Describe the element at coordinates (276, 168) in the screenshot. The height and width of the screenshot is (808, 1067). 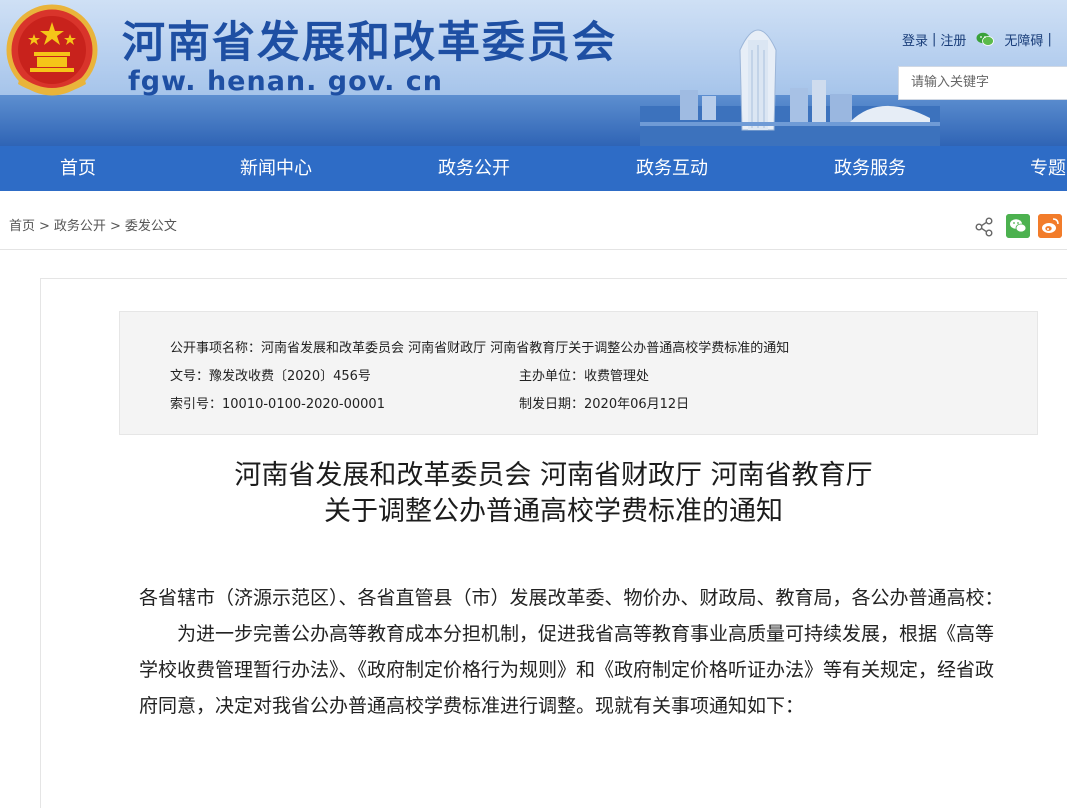
I see `nav-item-news: 新闻中心` at that location.